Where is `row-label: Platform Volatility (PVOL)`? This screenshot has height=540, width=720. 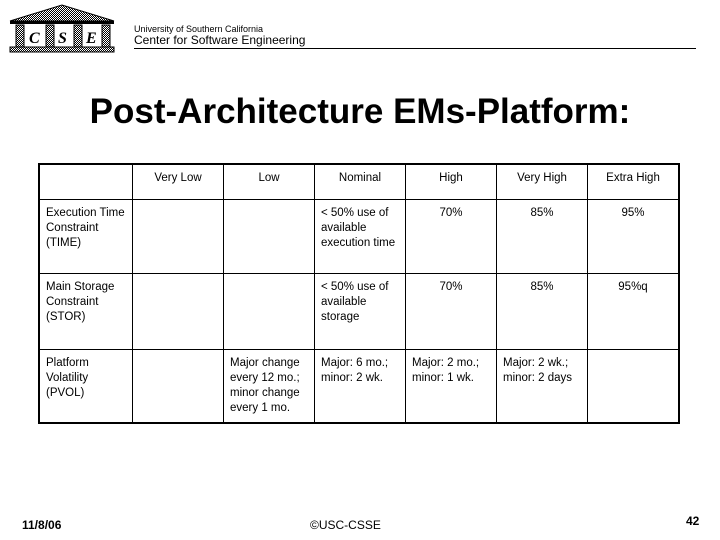
row-label: Platform Volatility (PVOL) is located at coordinates (85, 386).